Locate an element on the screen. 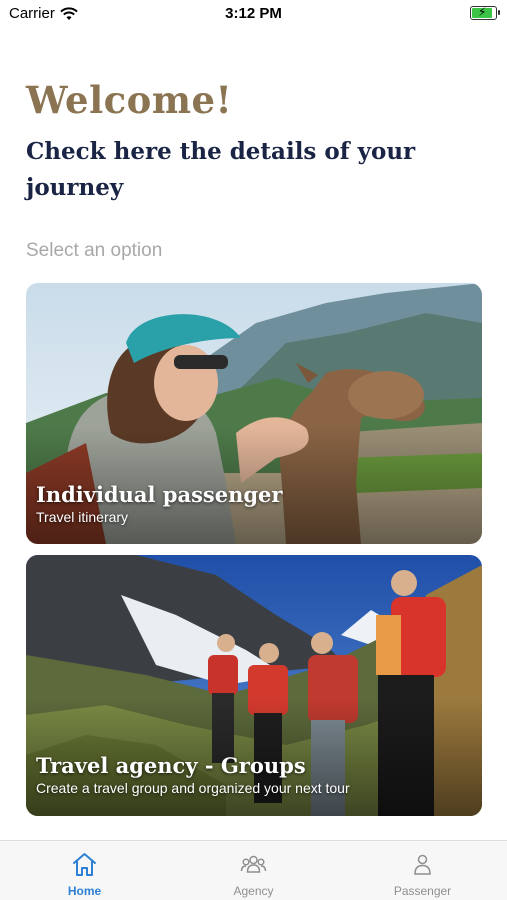  tab-agency: Agency is located at coordinates (253, 870).